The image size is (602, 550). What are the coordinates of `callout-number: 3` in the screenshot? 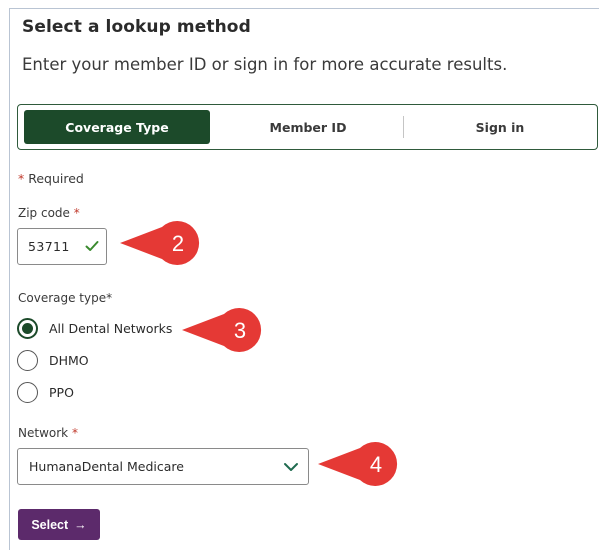 It's located at (240, 330).